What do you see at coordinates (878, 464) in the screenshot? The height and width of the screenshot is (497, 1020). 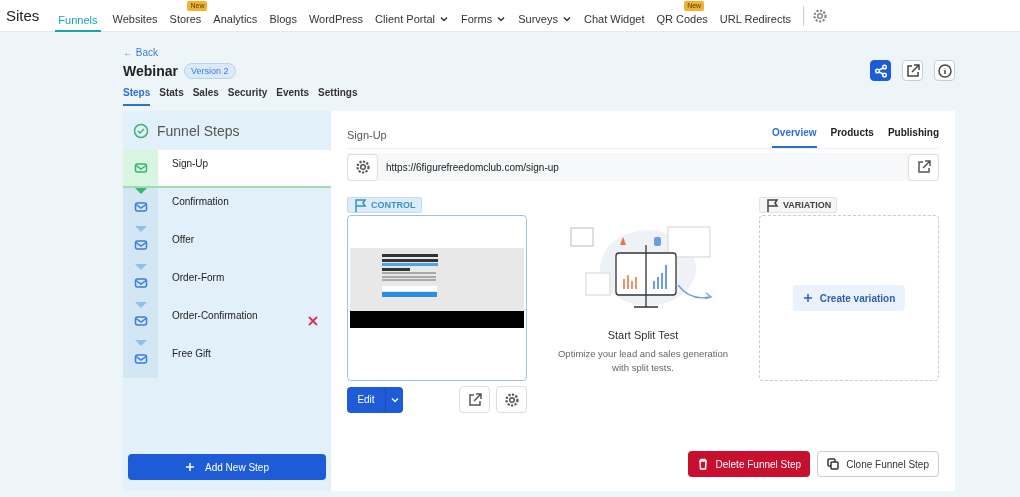 I see `clone-funnel-step-button: Clone Funnel Step` at bounding box center [878, 464].